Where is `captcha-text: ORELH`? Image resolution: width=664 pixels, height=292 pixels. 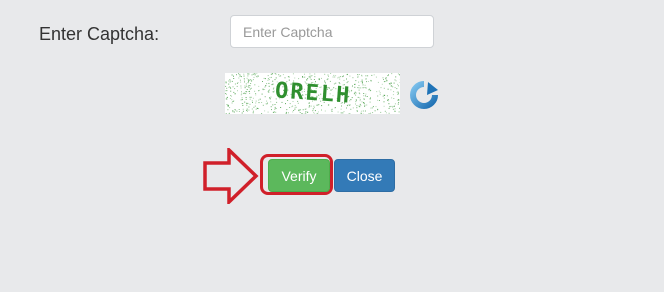
captcha-text: ORELH is located at coordinates (313, 93).